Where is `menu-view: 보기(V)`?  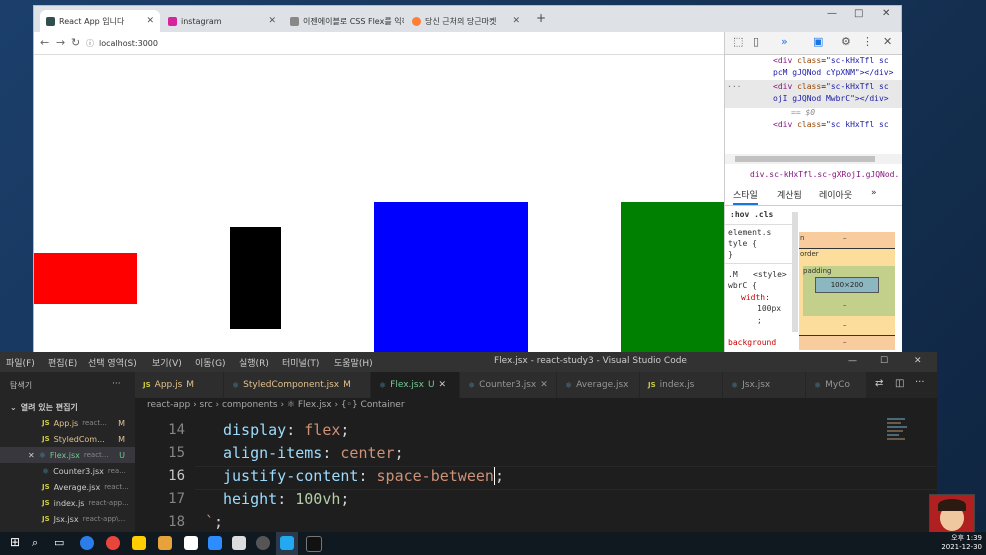
menu-view: 보기(V) is located at coordinates (167, 362).